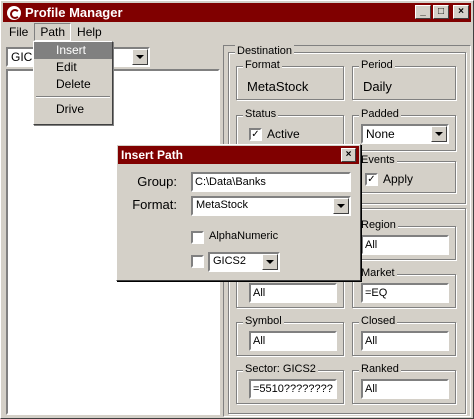 This screenshot has height=419, width=474. I want to click on format-select: MetaStock, so click(271, 206).